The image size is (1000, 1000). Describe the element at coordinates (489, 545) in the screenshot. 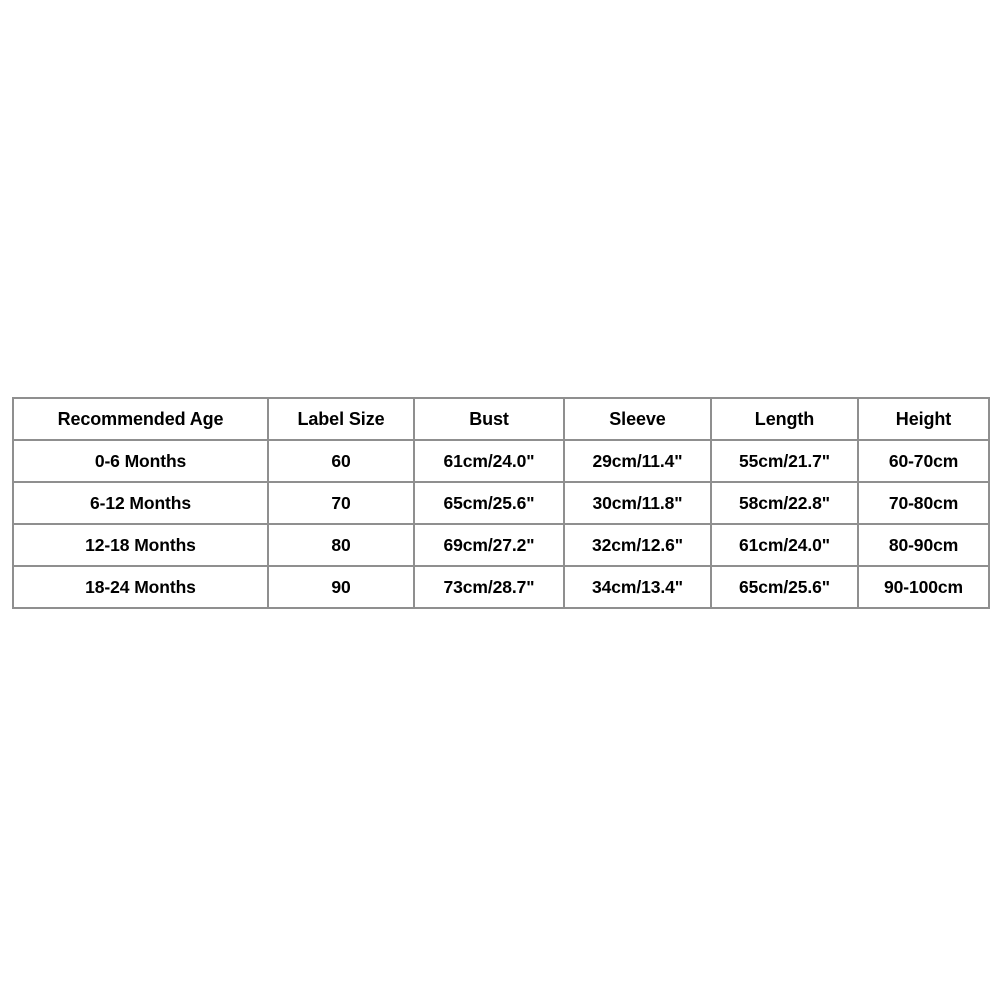

I see `cell-bust: 69cm/27.2"` at that location.